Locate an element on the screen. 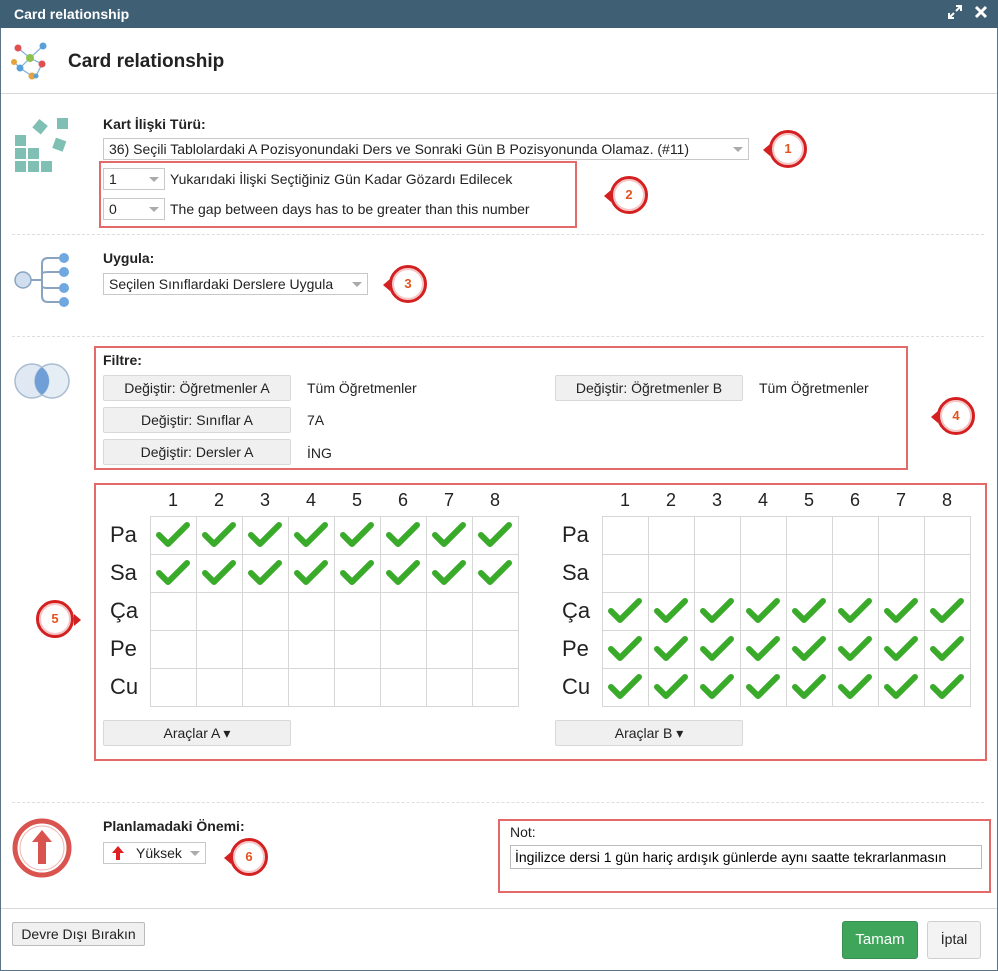 This screenshot has width=998, height=971. tools-a-button: Araçlar A ▾ is located at coordinates (197, 733).